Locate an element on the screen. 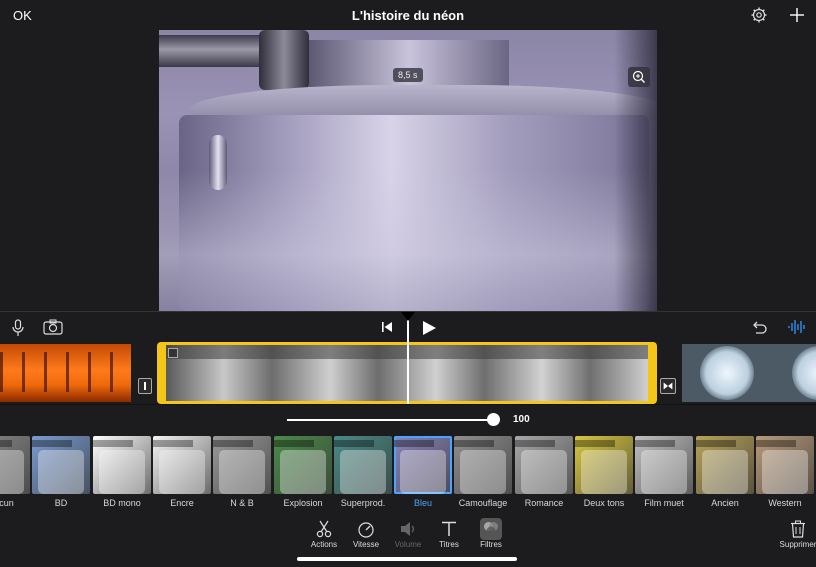  filter-item: Bleu is located at coordinates (423, 473).